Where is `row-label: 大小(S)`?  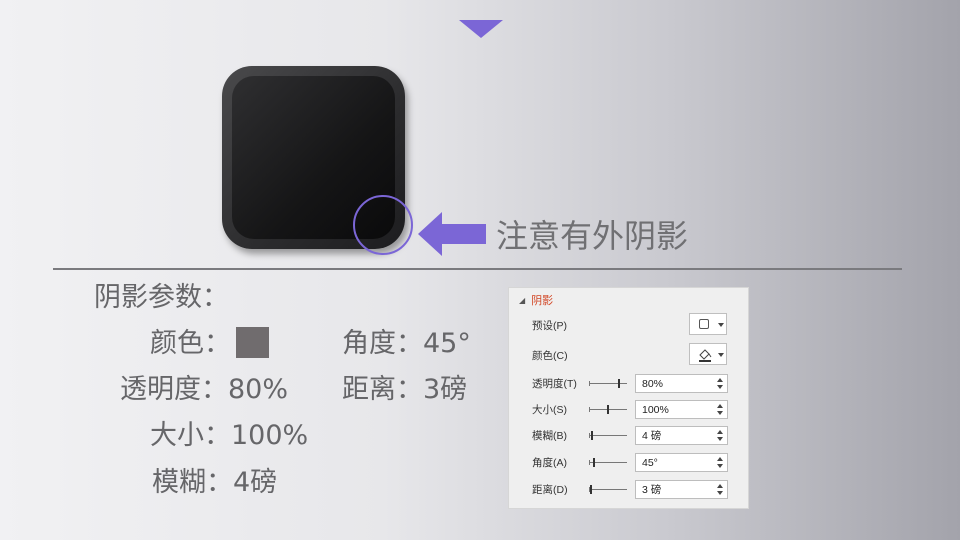 row-label: 大小(S) is located at coordinates (549, 410).